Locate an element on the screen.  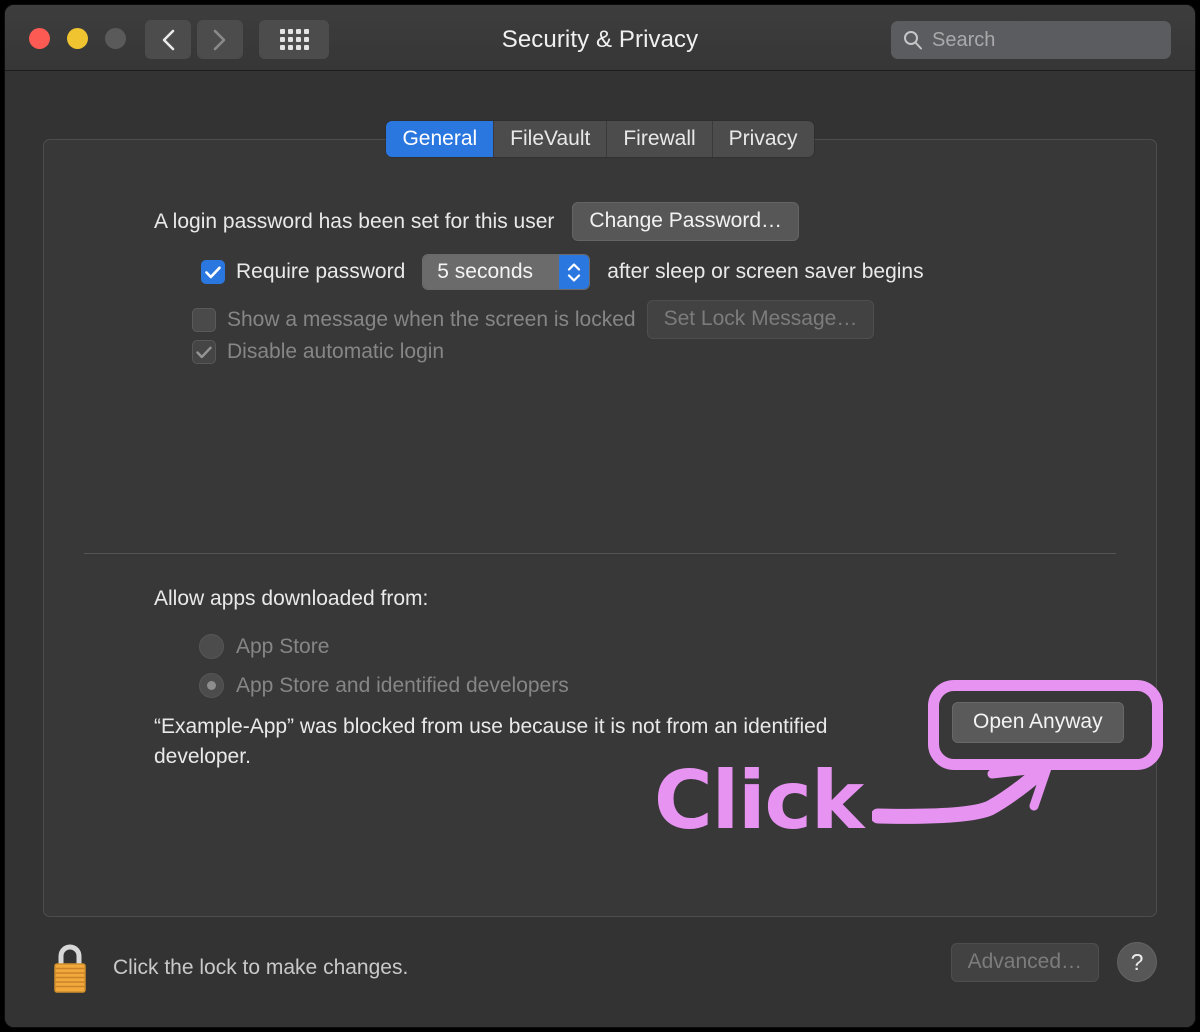
click-annotation: Click is located at coordinates (864, 811).